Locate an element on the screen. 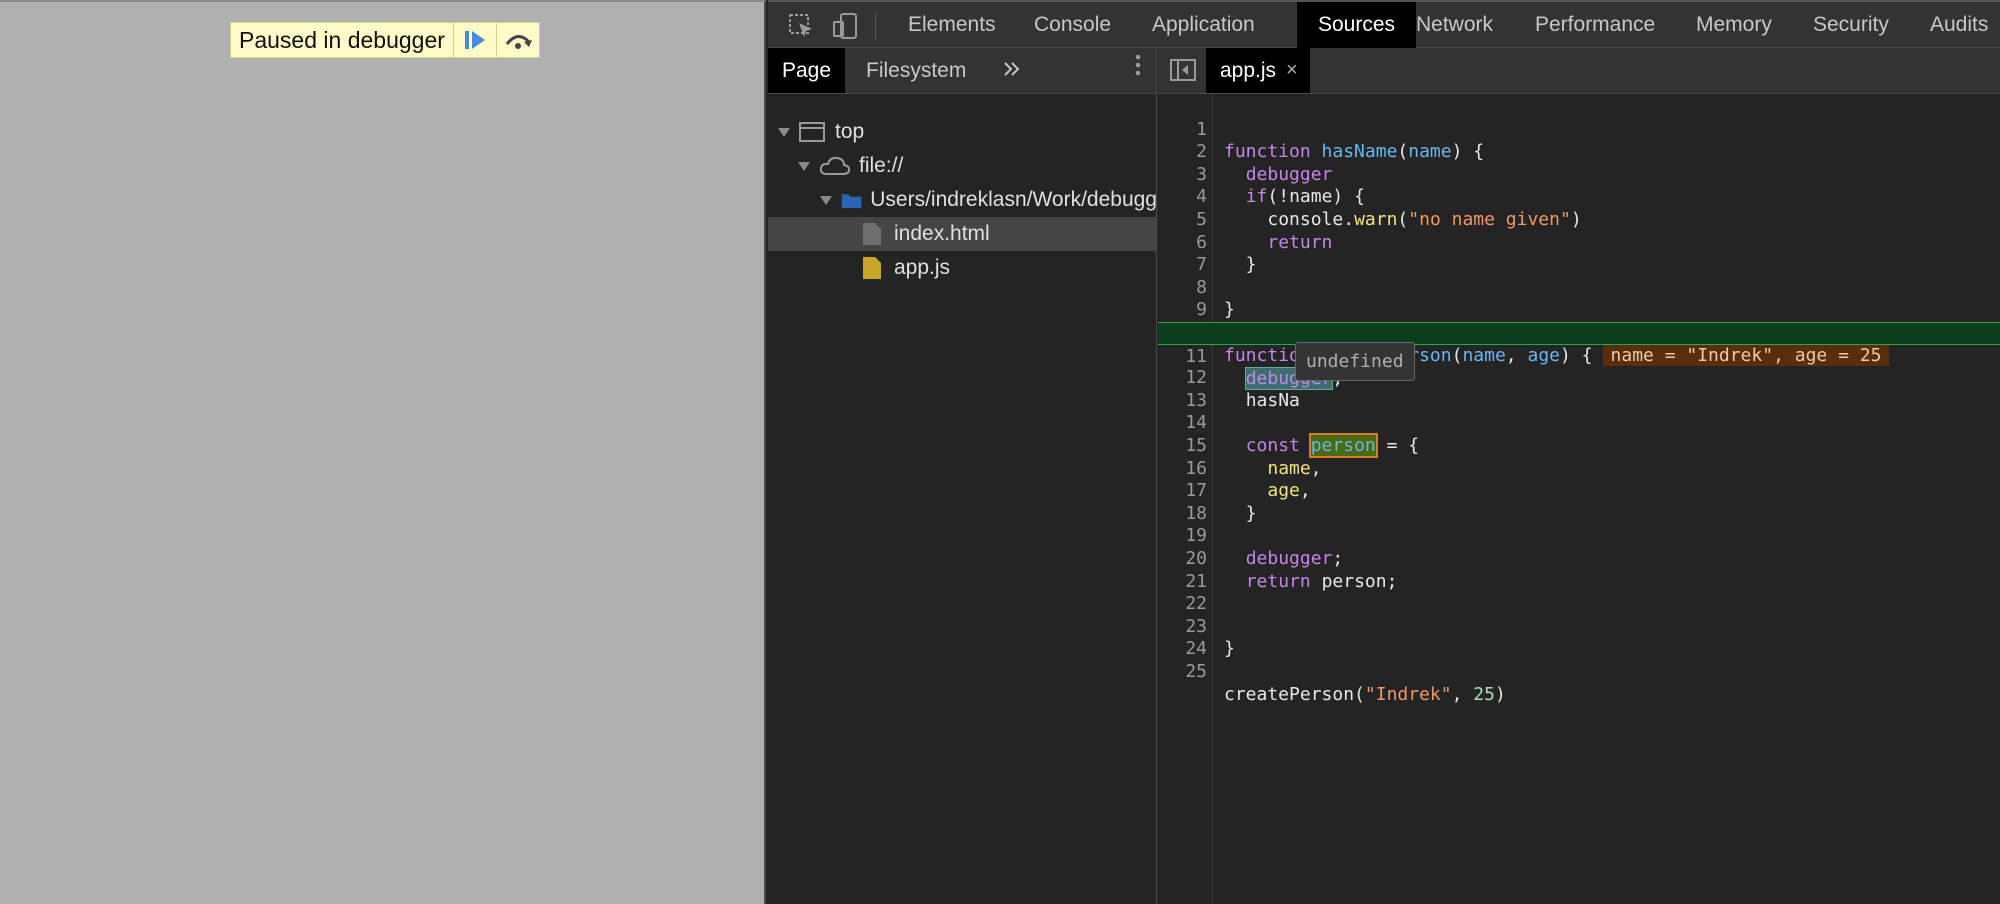  inspect-element-button is located at coordinates (801, 26).